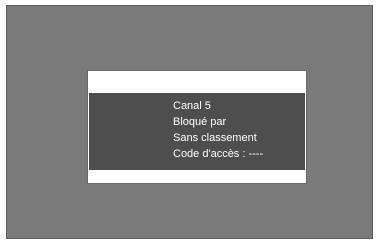 The image size is (380, 244). I want to click on rating-label: Sans classement, so click(215, 138).